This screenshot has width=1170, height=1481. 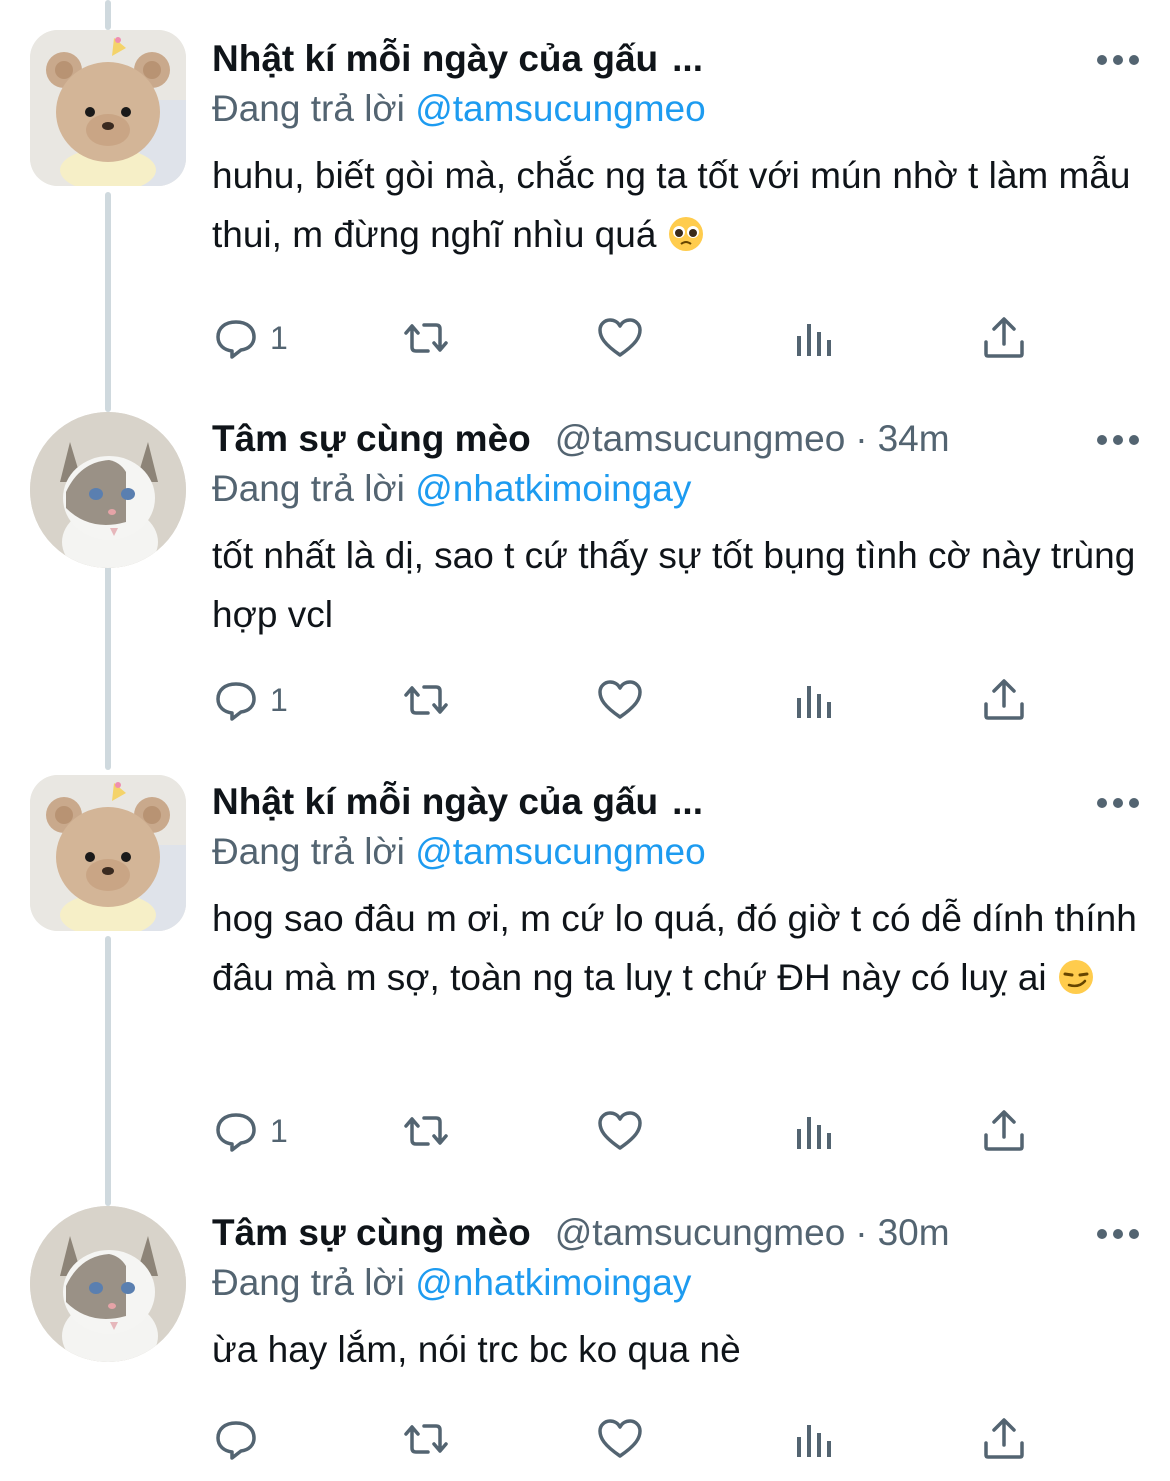 I want to click on pleading-face-emoji-icon, so click(x=685, y=234).